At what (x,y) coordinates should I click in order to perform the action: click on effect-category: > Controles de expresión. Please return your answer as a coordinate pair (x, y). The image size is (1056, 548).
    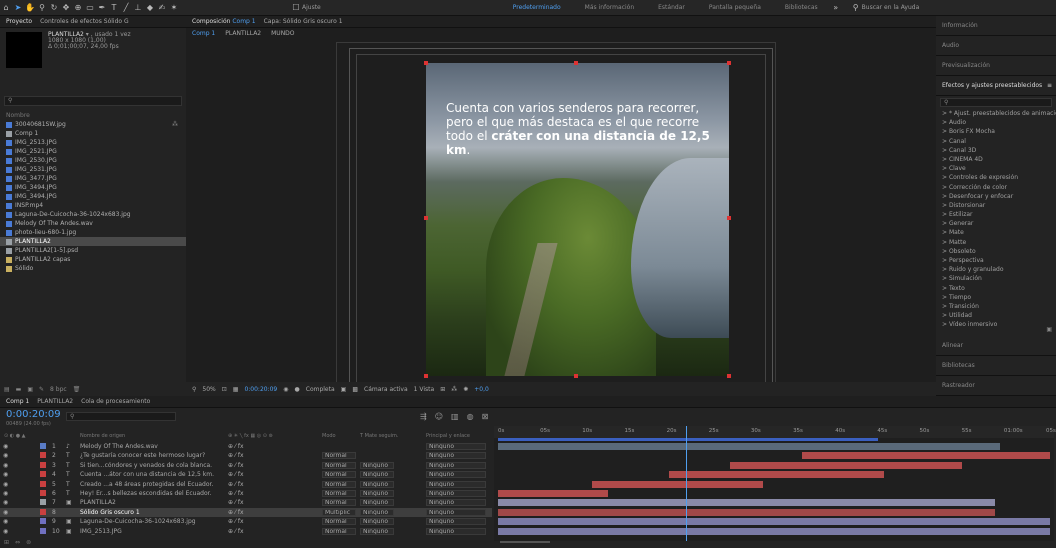
    Looking at the image, I should click on (996, 177).